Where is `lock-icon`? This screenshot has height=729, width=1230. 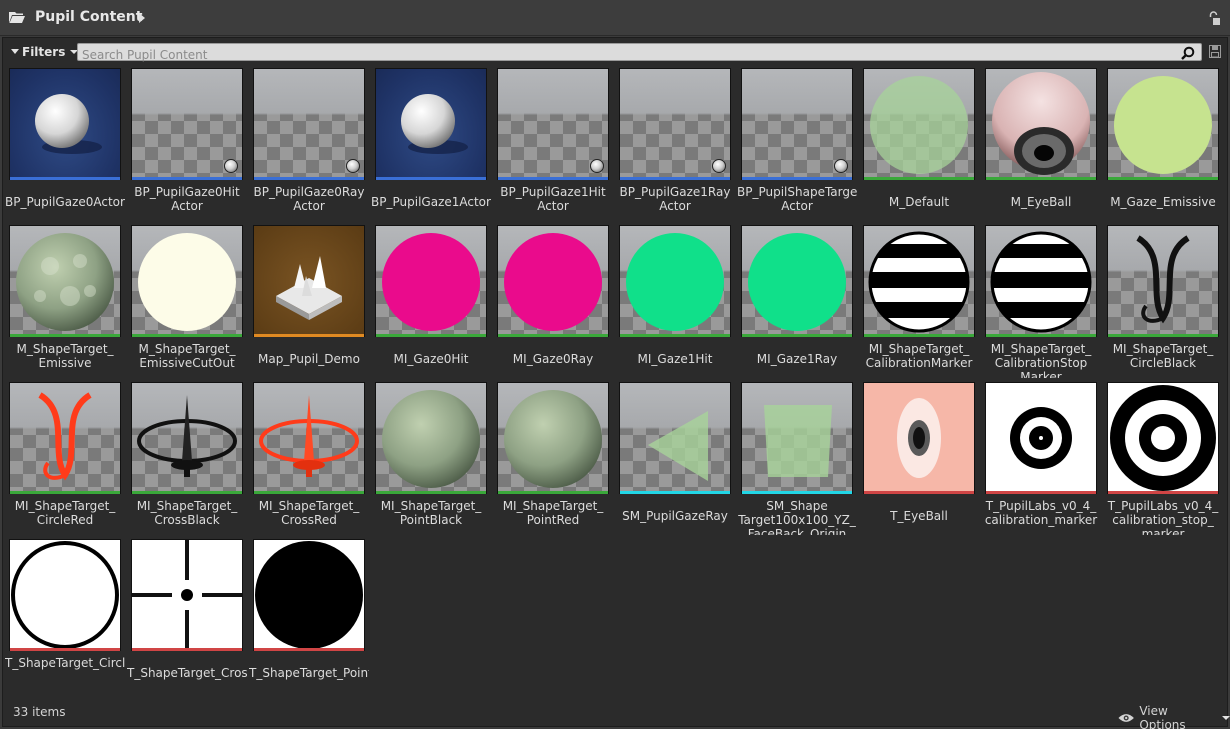
lock-icon is located at coordinates (1214, 18).